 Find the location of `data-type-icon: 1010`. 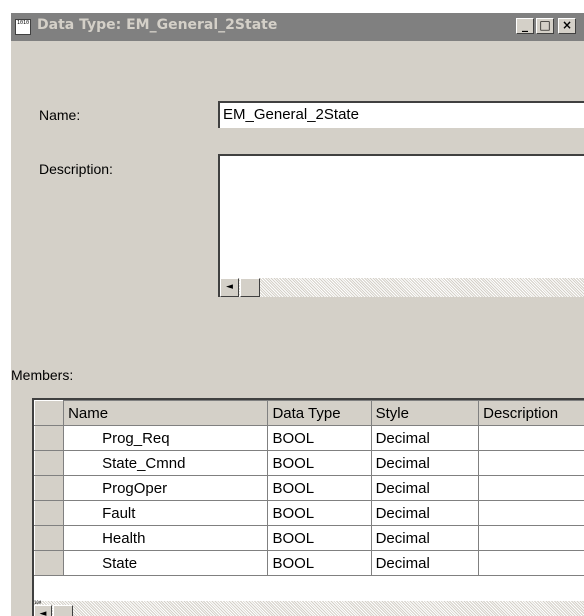

data-type-icon: 1010 is located at coordinates (23, 27).